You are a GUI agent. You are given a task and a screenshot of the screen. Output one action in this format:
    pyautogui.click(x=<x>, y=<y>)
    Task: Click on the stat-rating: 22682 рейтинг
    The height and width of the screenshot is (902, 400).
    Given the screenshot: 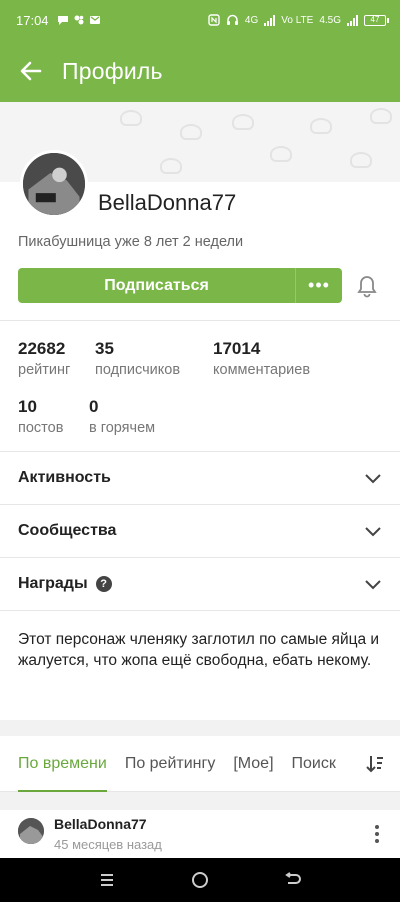 What is the action you would take?
    pyautogui.click(x=44, y=358)
    